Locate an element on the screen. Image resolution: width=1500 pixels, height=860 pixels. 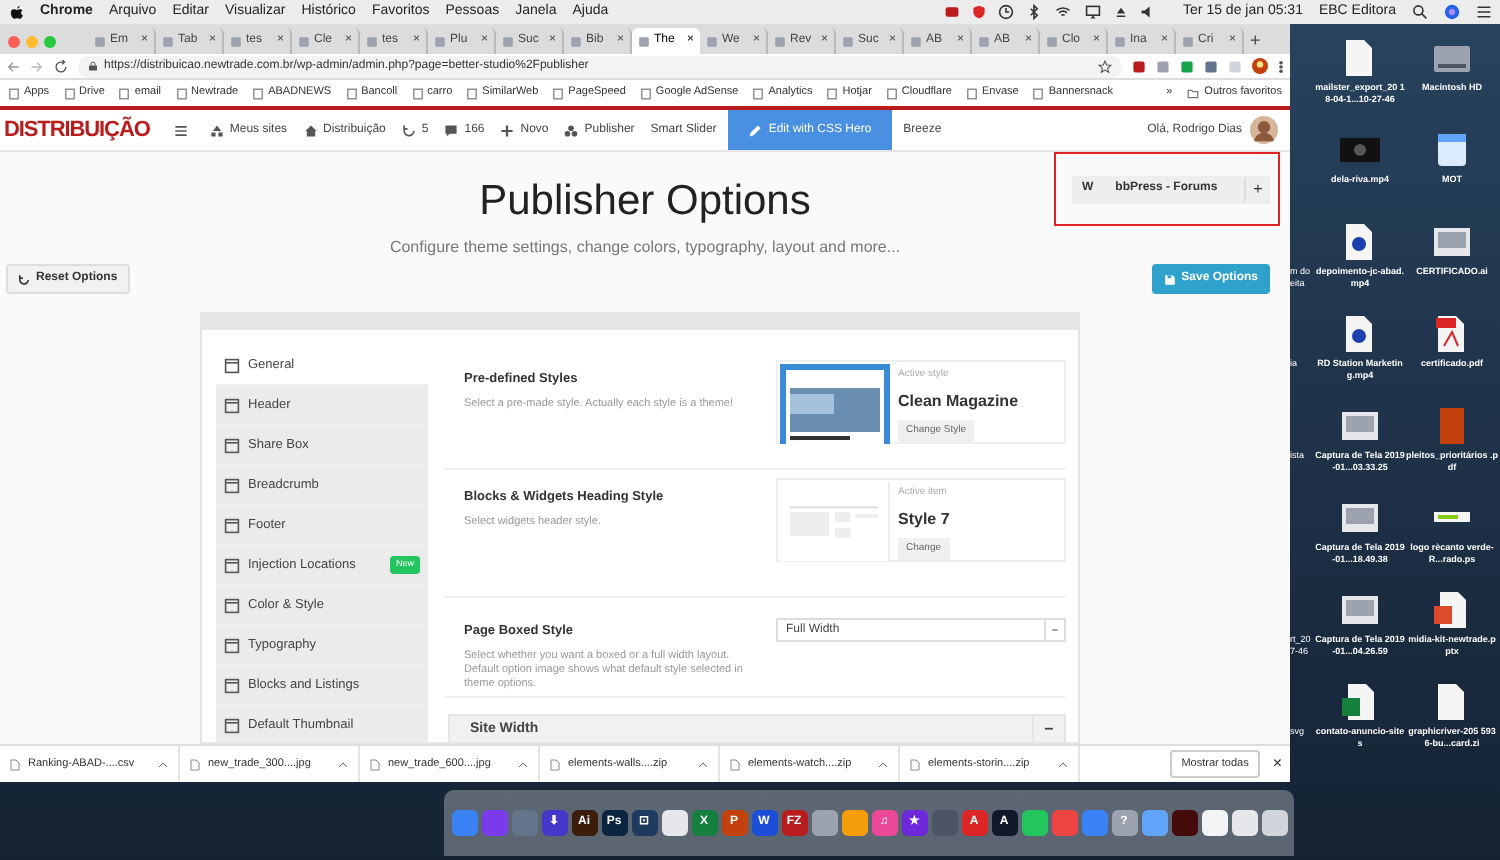
comment-icon is located at coordinates (451, 130).